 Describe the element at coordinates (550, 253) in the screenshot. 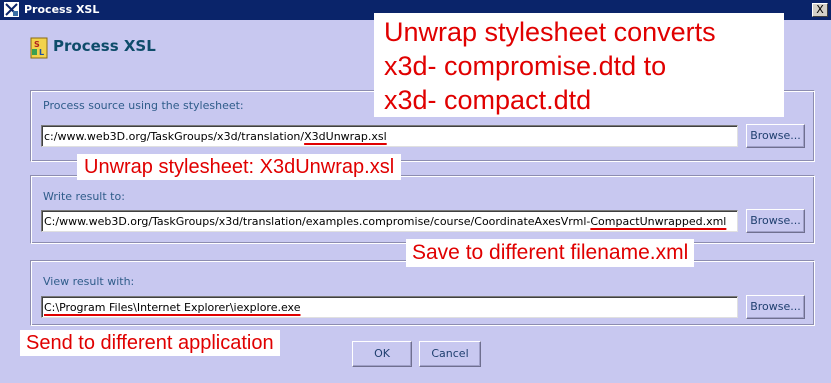

I see `filename-annotation: Save to different filename.xml` at that location.